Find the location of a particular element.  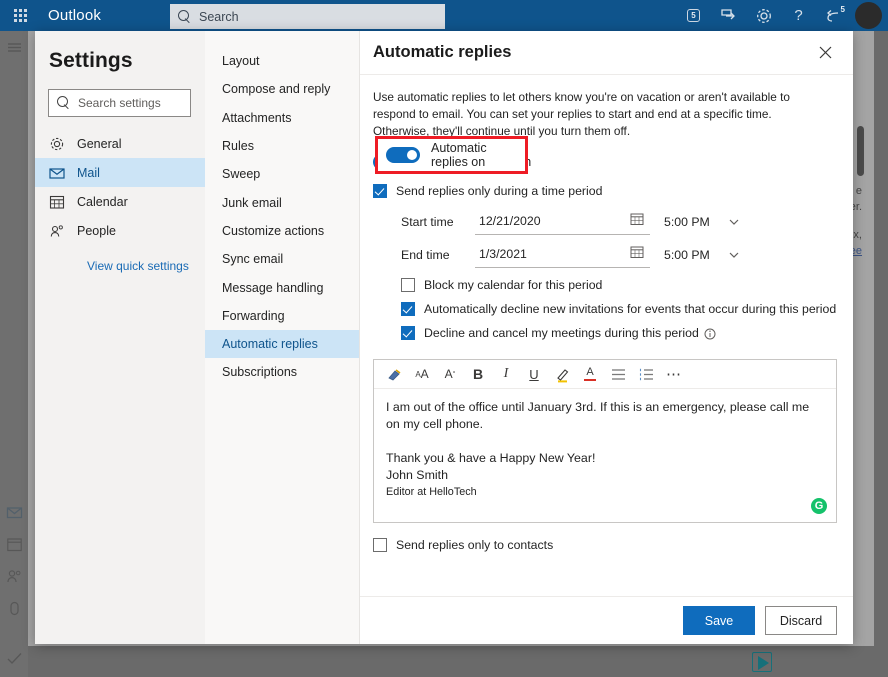

search-icon is located at coordinates (185, 16).